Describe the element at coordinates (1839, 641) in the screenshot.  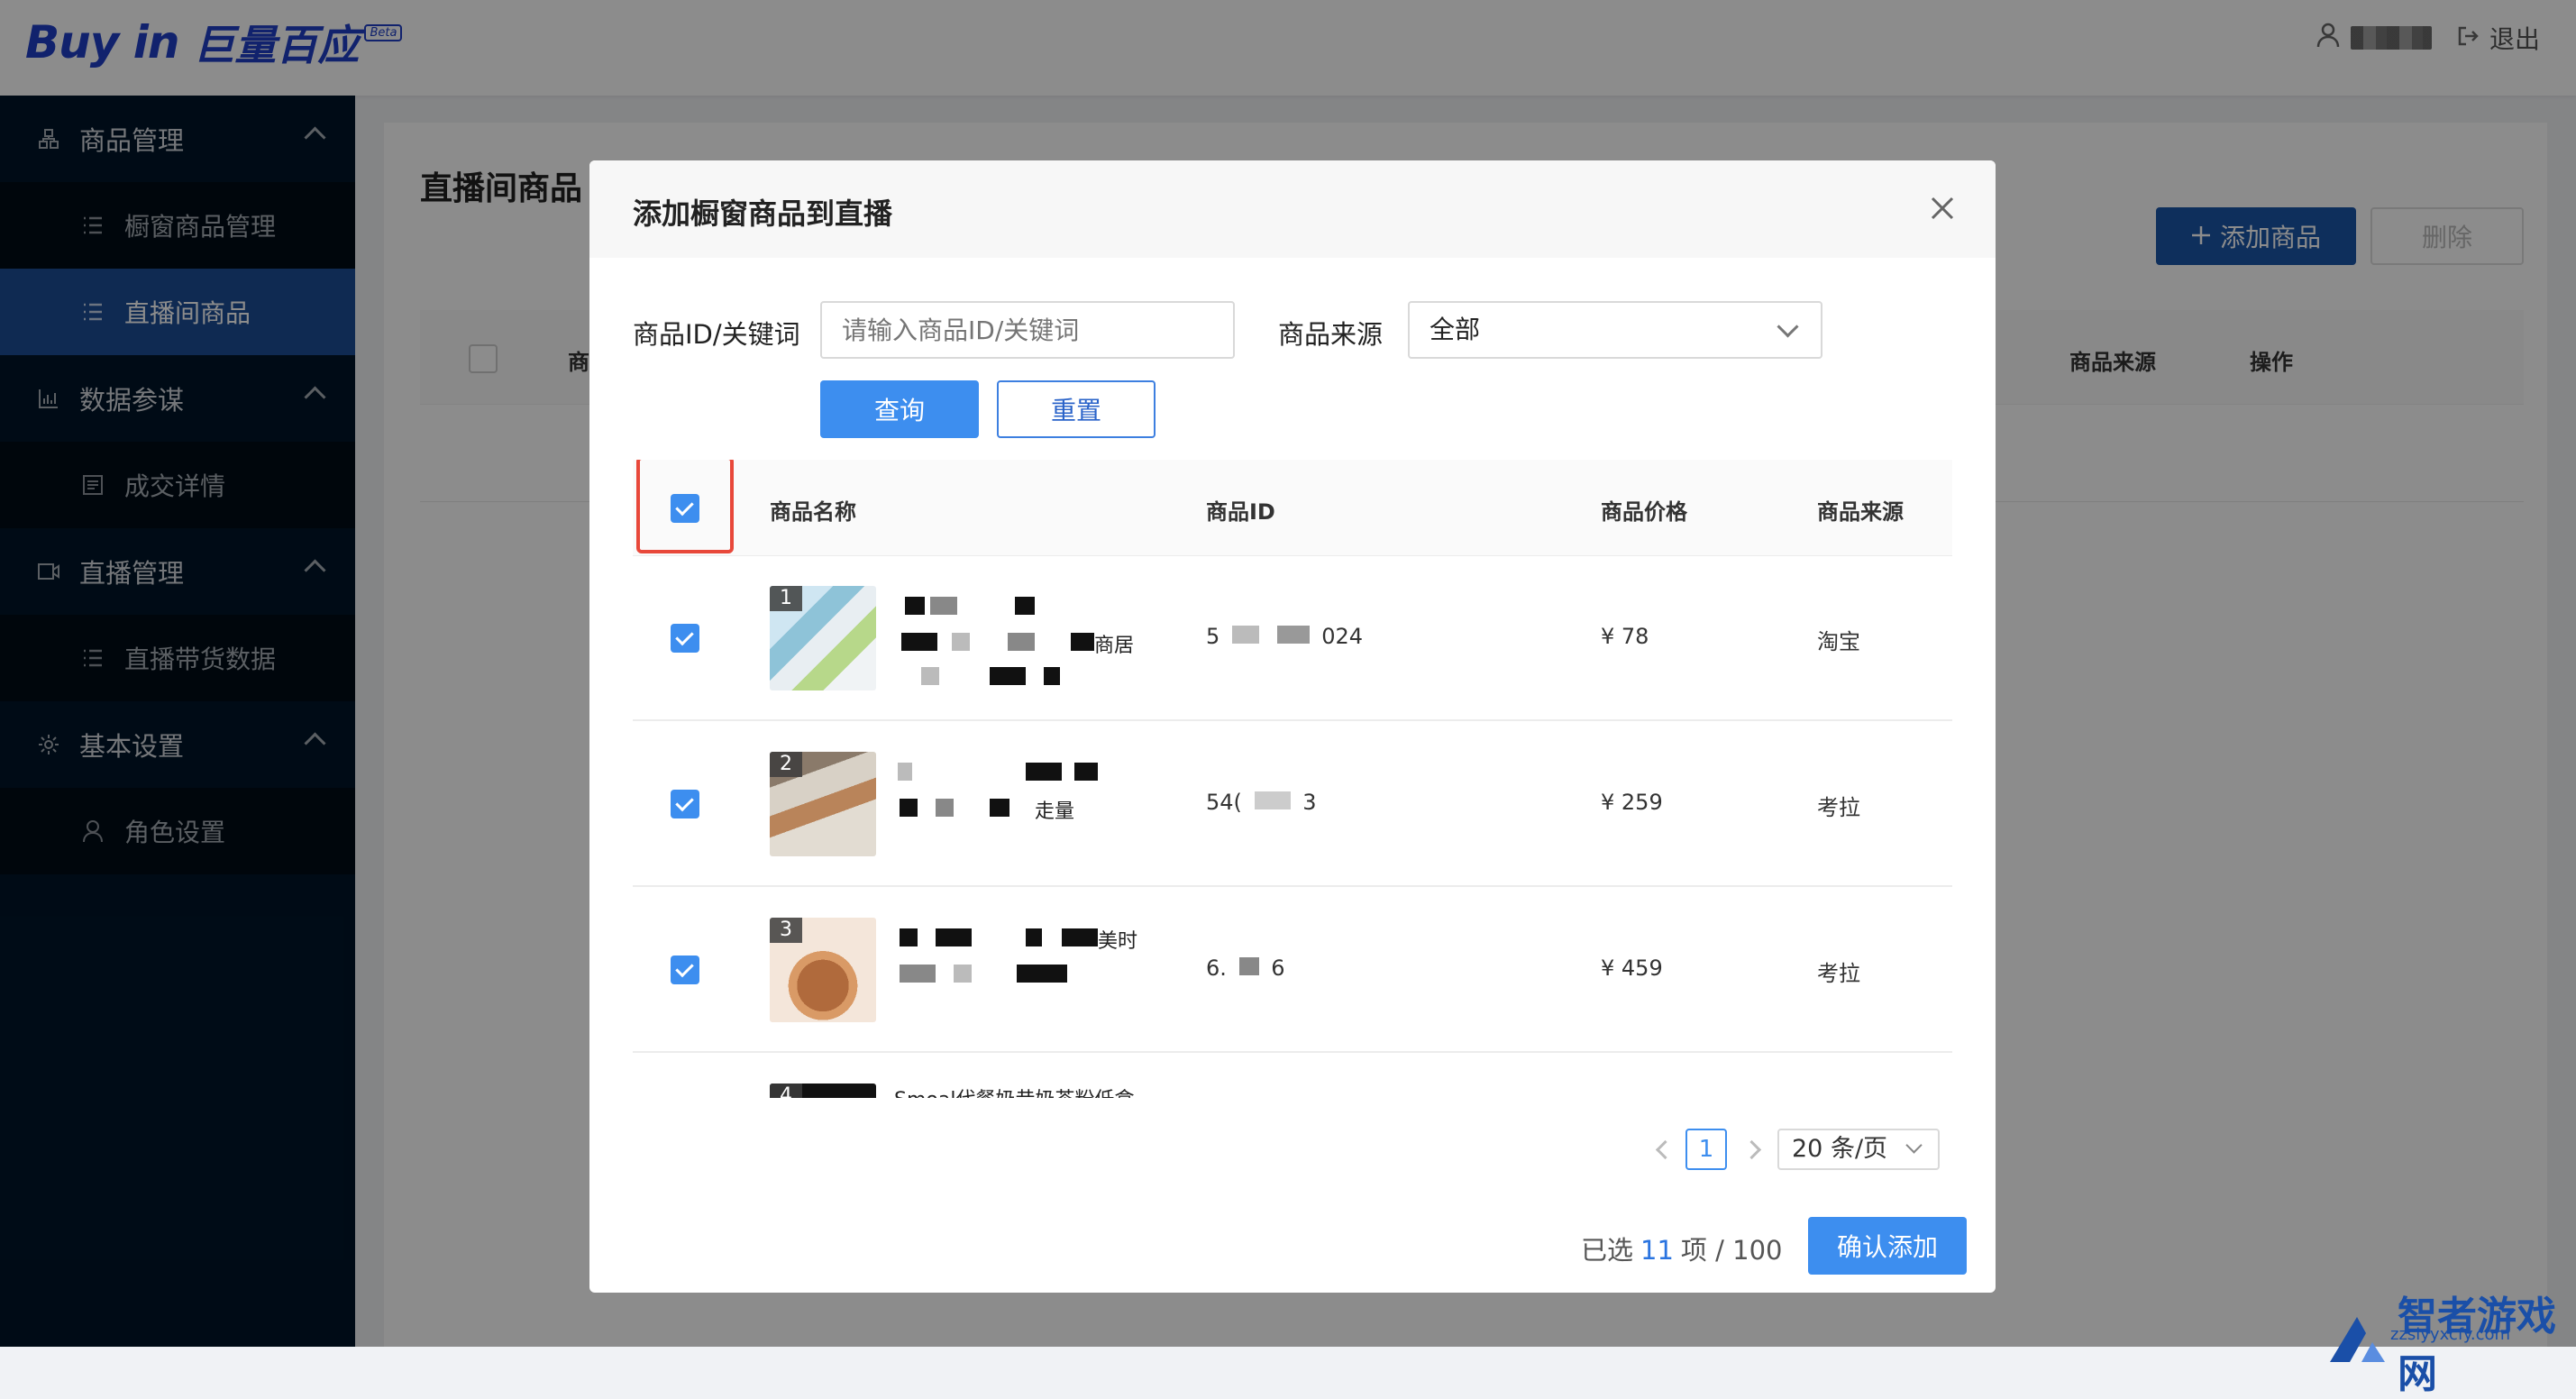
I see `product-source: 淘宝` at that location.